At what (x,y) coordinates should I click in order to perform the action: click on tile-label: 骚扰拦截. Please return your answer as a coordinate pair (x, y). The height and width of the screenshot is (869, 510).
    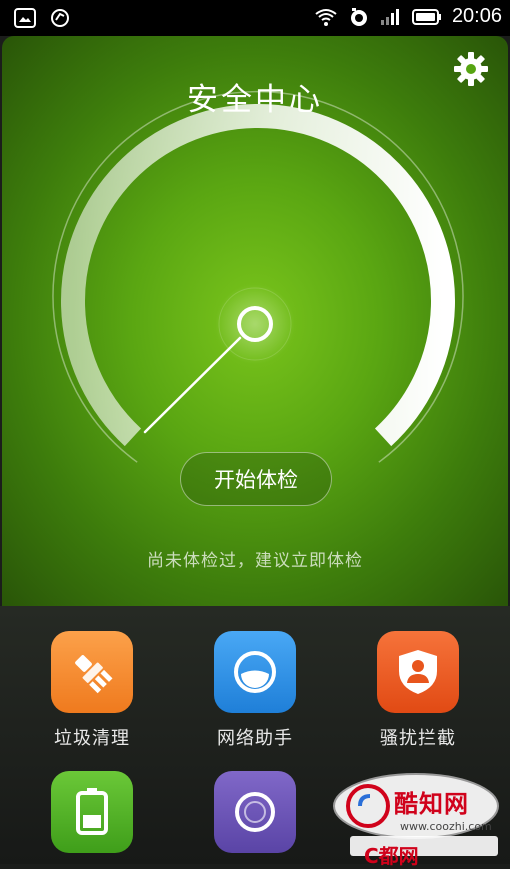
    Looking at the image, I should click on (418, 738).